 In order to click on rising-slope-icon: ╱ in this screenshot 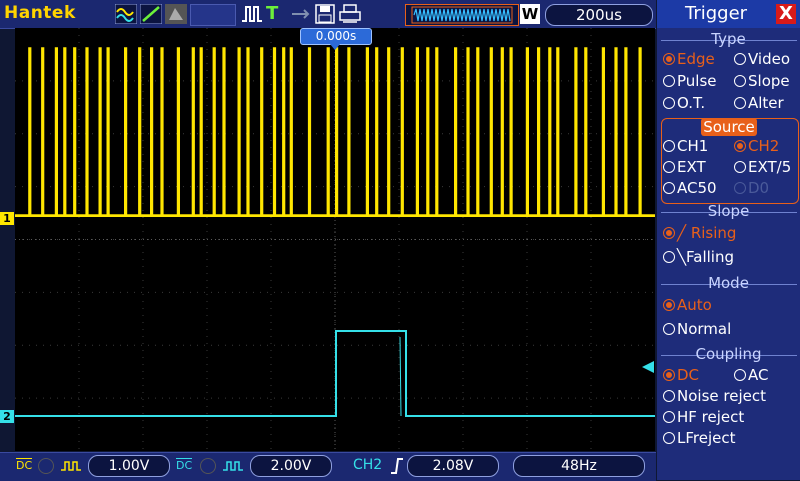, I will do `click(682, 233)`.